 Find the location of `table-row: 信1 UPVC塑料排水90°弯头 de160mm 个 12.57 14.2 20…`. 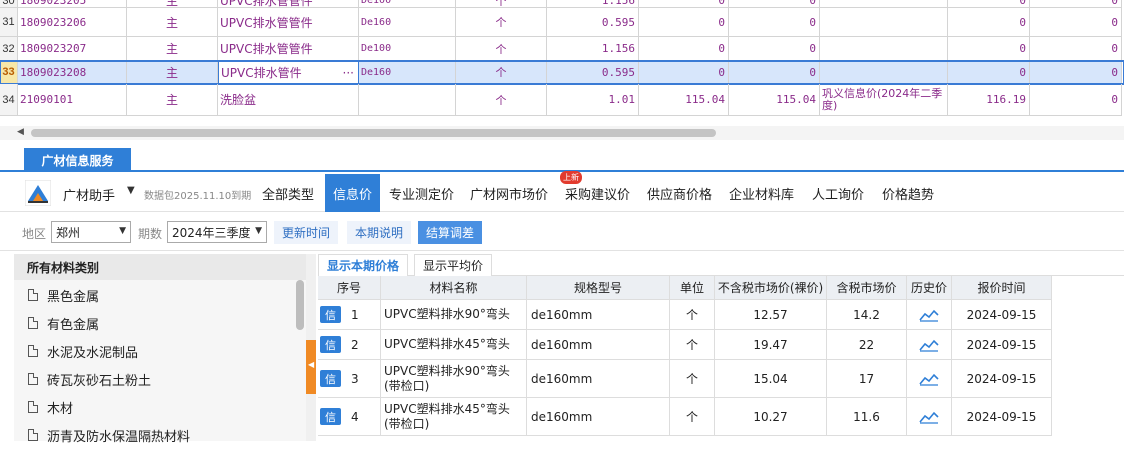

table-row: 信1 UPVC塑料排水90°弯头 de160mm 个 12.57 14.2 20… is located at coordinates (685, 315).